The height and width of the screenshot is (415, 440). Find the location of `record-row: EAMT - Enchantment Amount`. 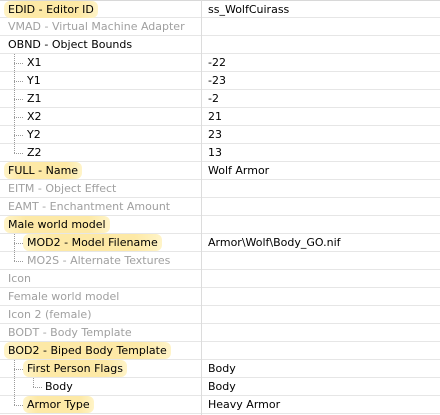

record-row: EAMT - Enchantment Amount is located at coordinates (220, 207).